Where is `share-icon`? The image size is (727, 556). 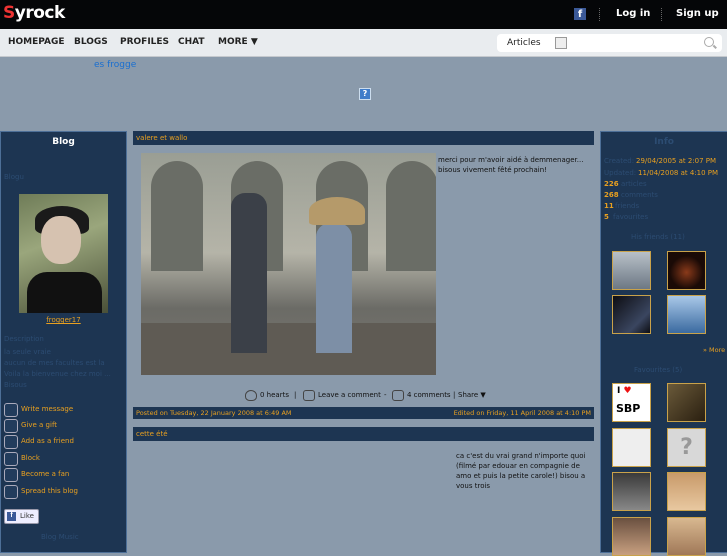
share-icon is located at coordinates (11, 492).